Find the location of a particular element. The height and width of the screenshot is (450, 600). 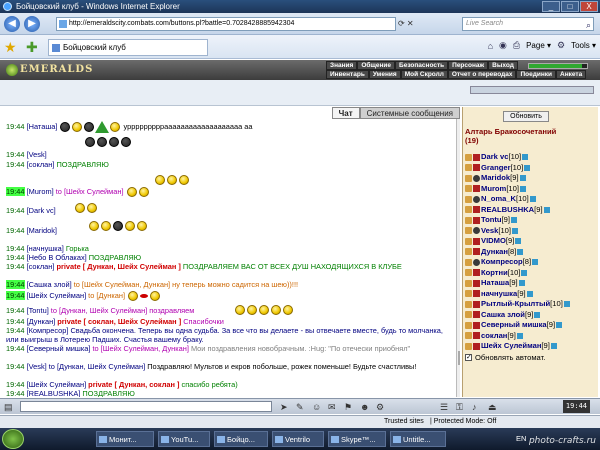

menu-transfer-report: Отчет о переводах is located at coordinates (482, 74).